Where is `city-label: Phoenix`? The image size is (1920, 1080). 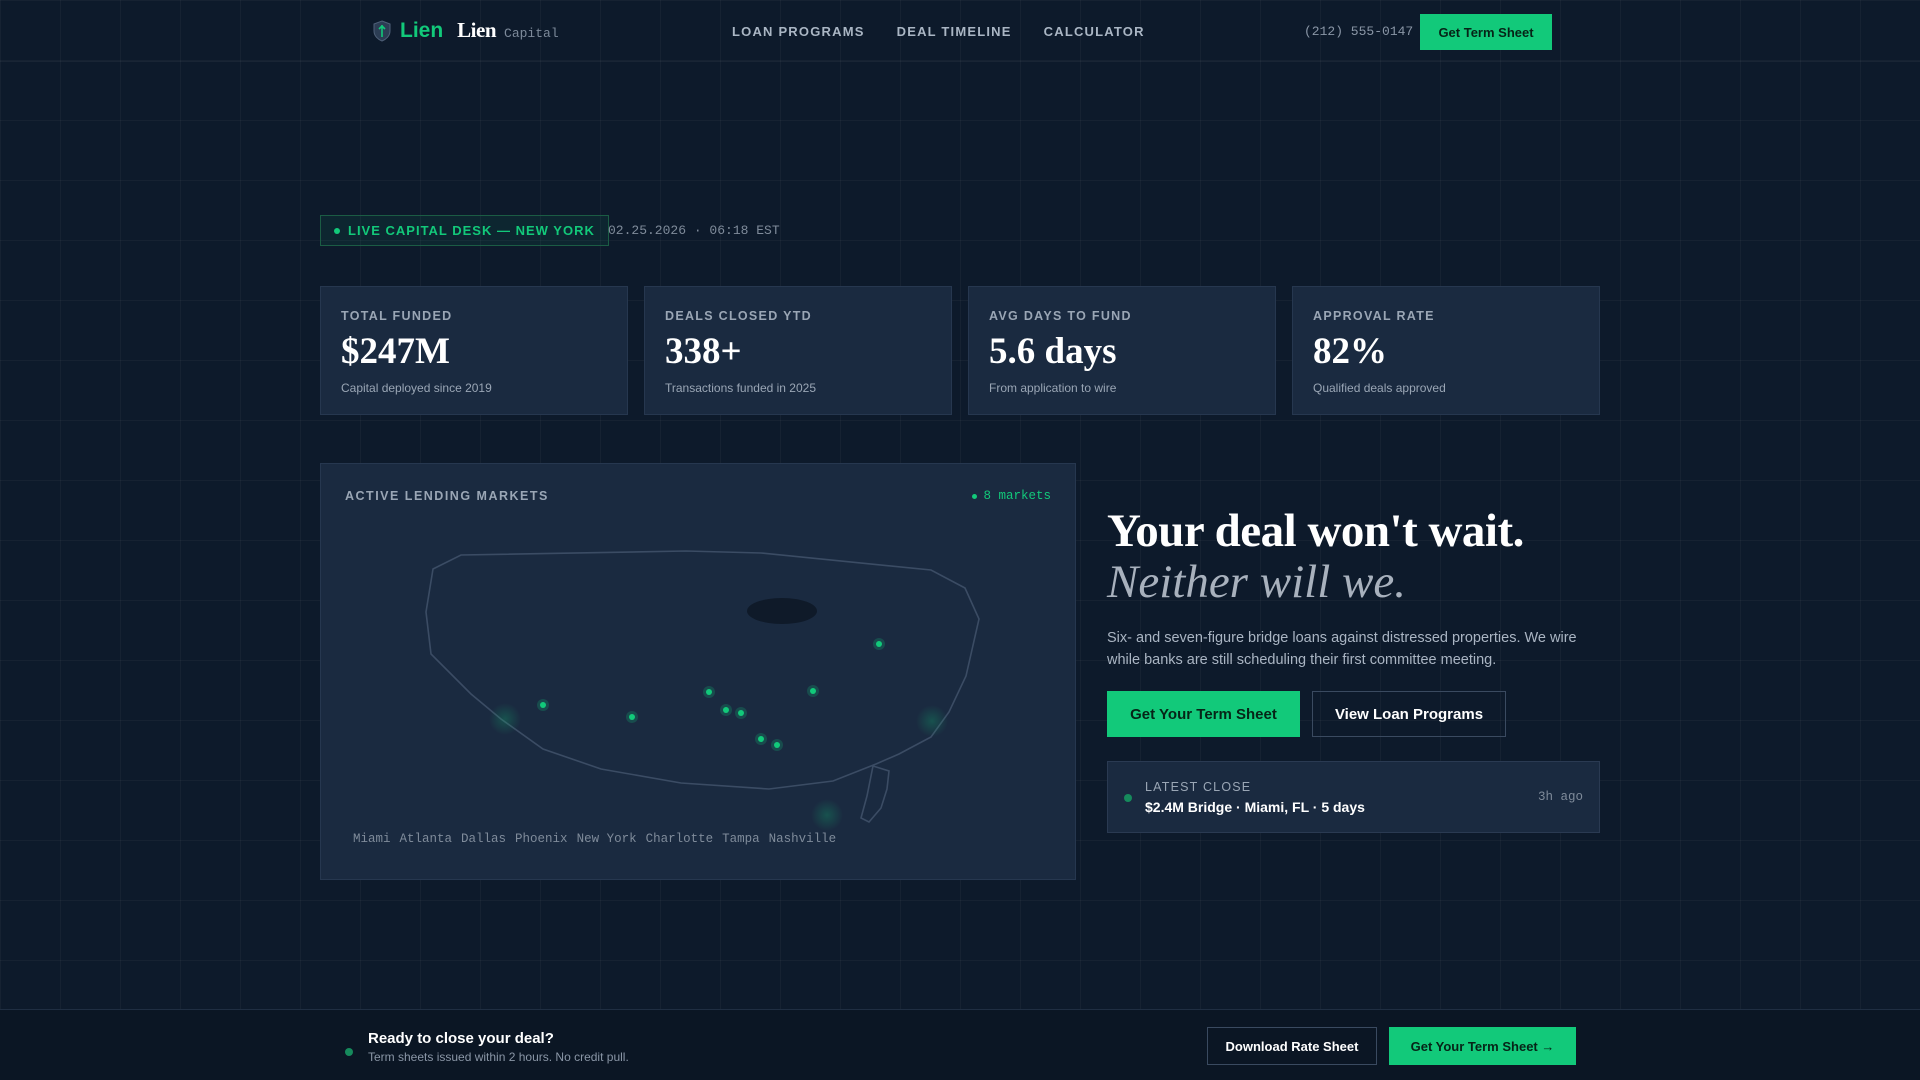 city-label: Phoenix is located at coordinates (541, 839).